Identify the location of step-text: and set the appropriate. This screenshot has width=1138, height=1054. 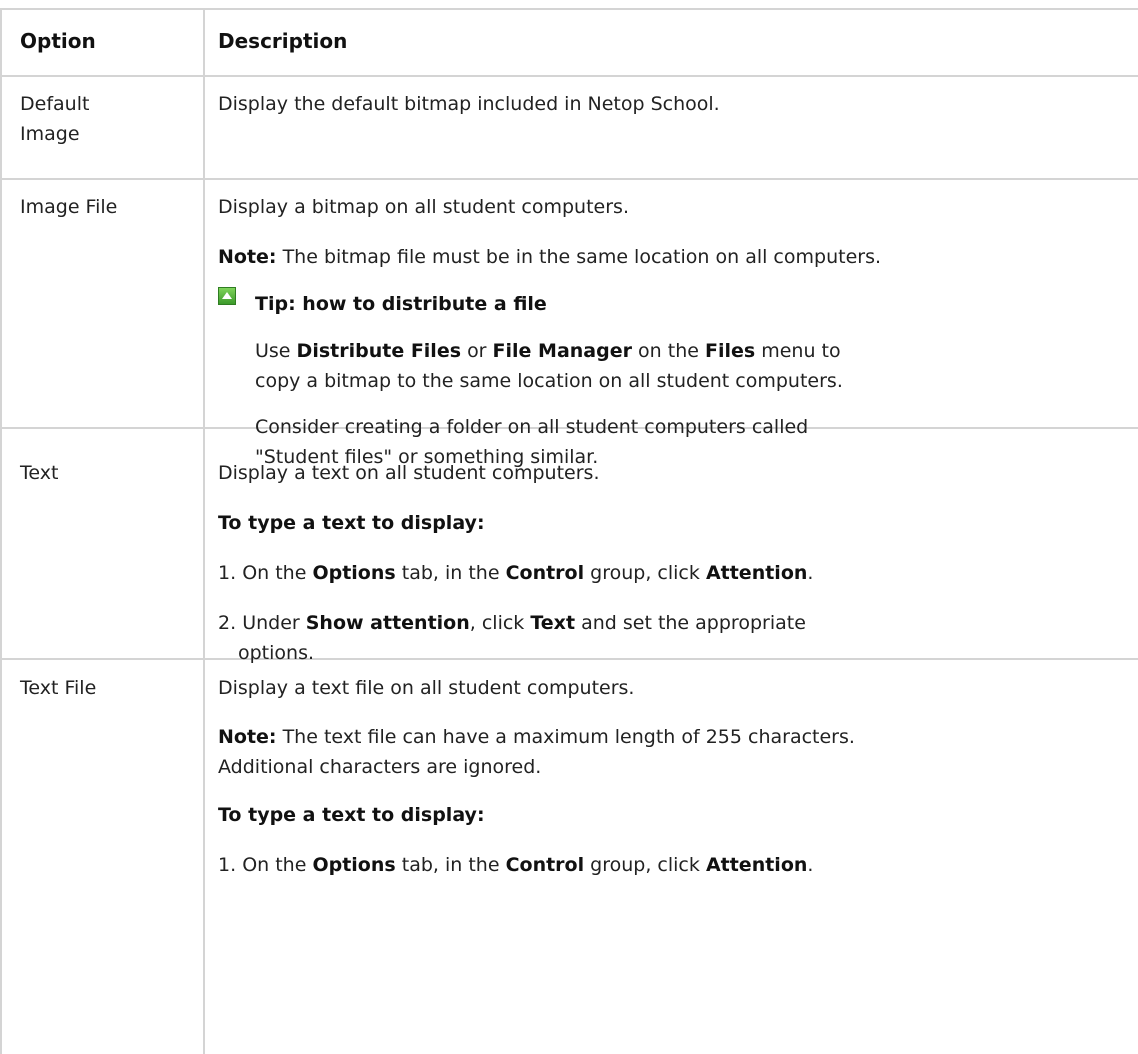
(693, 623).